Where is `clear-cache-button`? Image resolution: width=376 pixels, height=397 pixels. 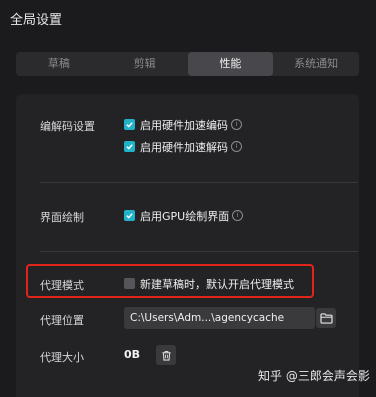 clear-cache-button is located at coordinates (166, 355).